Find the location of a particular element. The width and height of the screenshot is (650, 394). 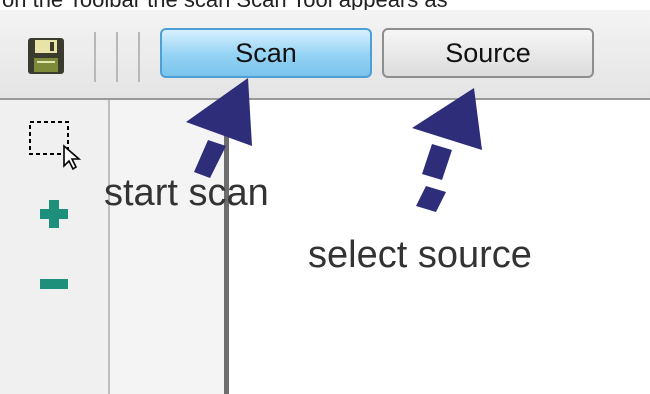

left-tool-panel is located at coordinates (55, 247).